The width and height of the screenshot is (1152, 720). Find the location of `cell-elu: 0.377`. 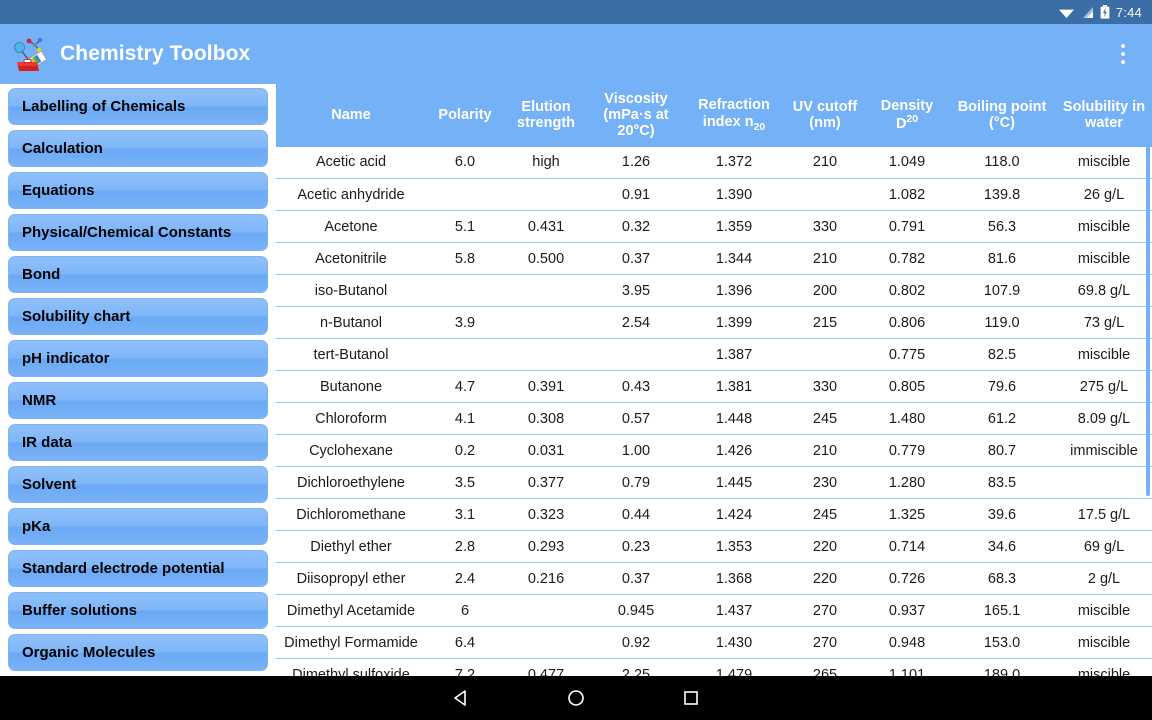

cell-elu: 0.377 is located at coordinates (546, 483).